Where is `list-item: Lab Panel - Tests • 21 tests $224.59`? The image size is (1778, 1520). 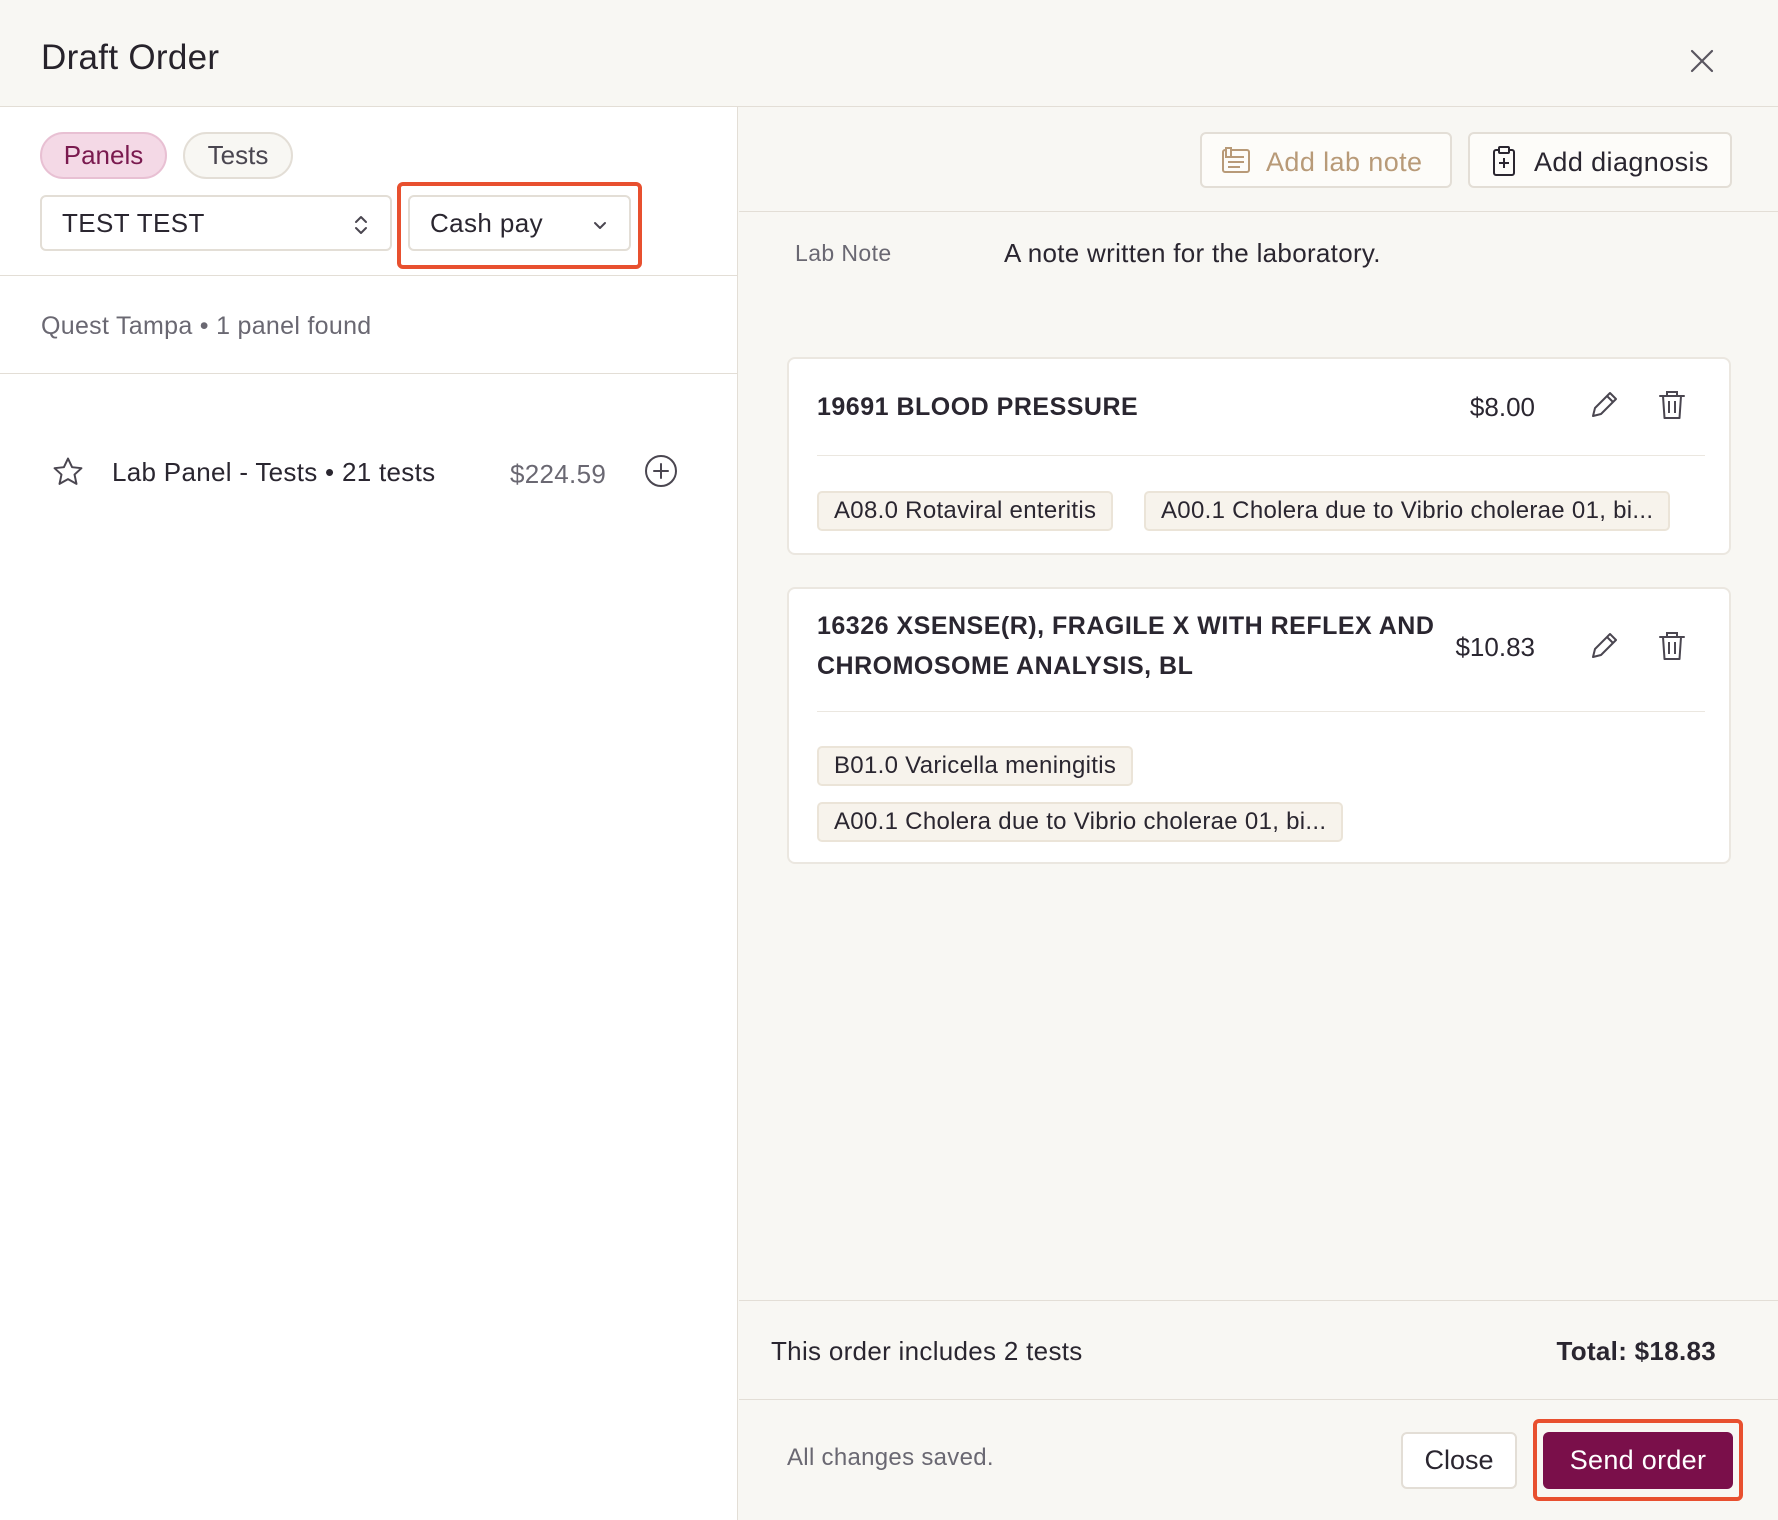 list-item: Lab Panel - Tests • 21 tests $224.59 is located at coordinates (369, 470).